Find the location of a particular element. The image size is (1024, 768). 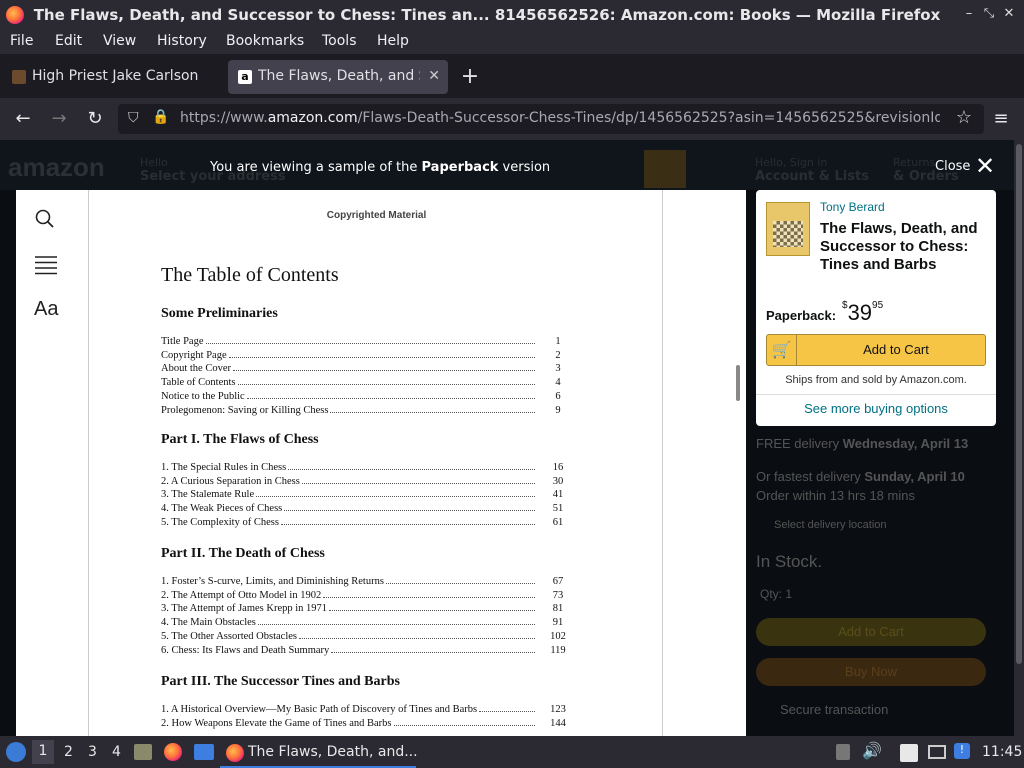

menu-help: Help is located at coordinates (393, 41).